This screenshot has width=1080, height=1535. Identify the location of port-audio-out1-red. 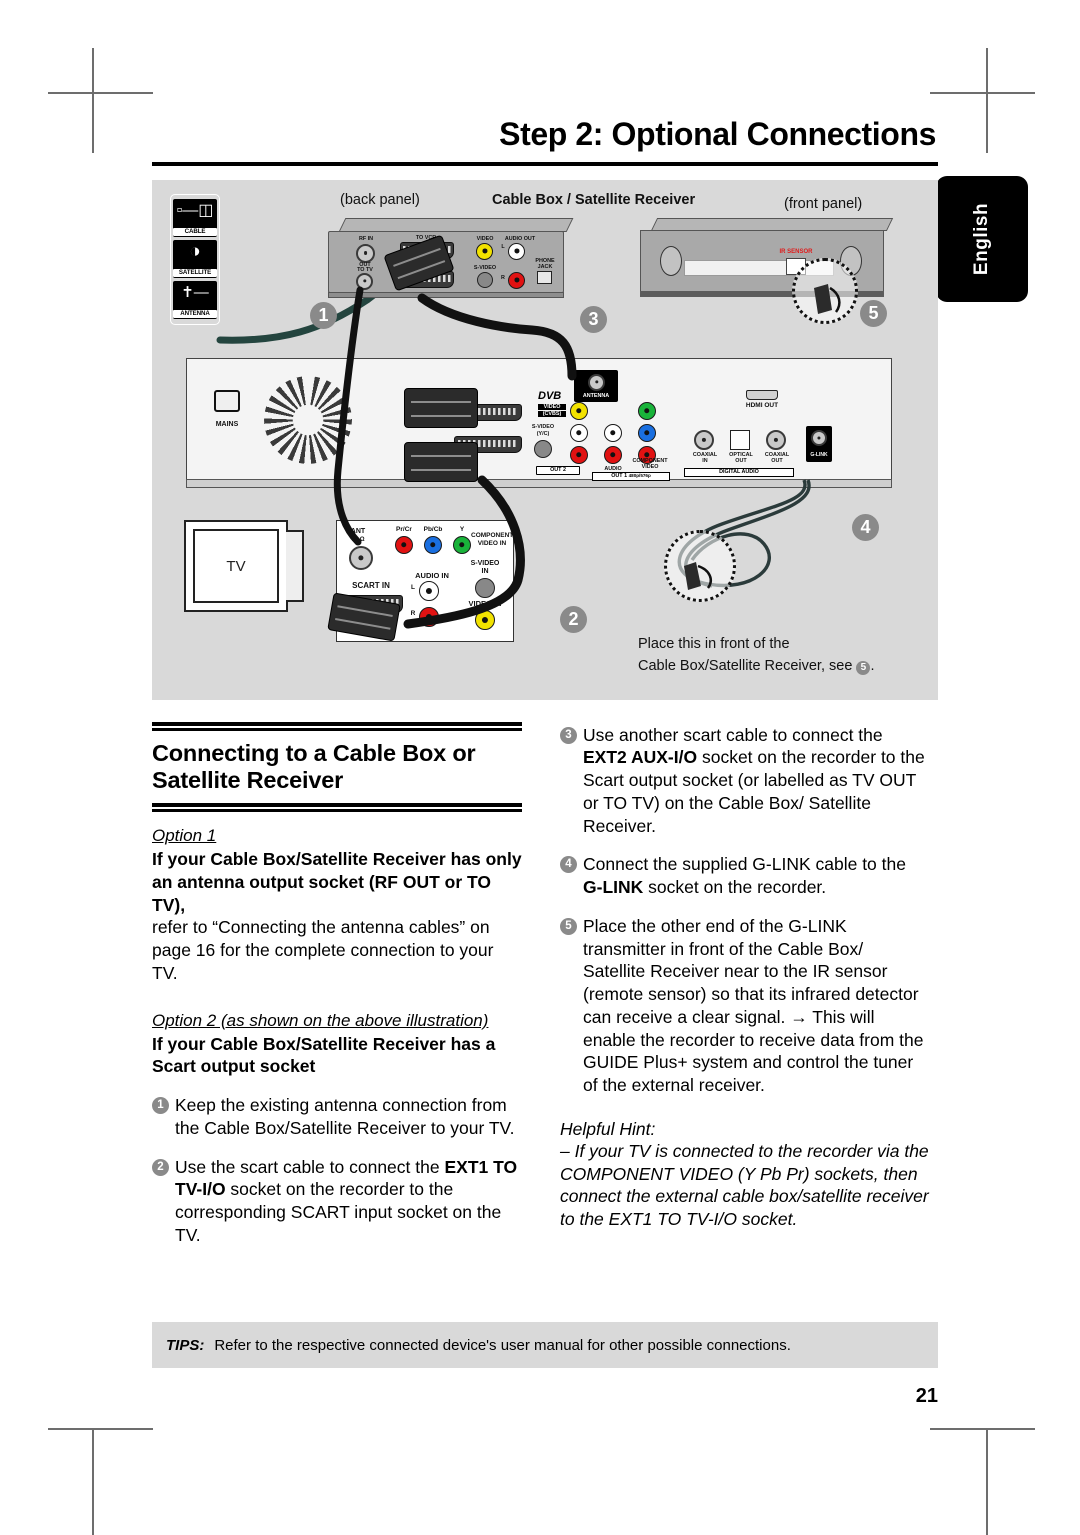
(613, 454).